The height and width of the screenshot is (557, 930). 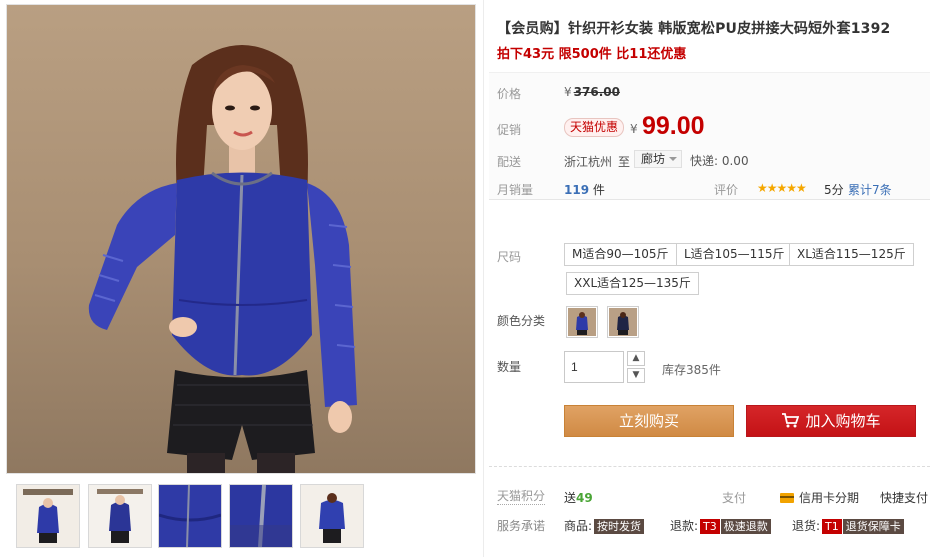 I want to click on original-price-value: 376.00, so click(x=596, y=92).